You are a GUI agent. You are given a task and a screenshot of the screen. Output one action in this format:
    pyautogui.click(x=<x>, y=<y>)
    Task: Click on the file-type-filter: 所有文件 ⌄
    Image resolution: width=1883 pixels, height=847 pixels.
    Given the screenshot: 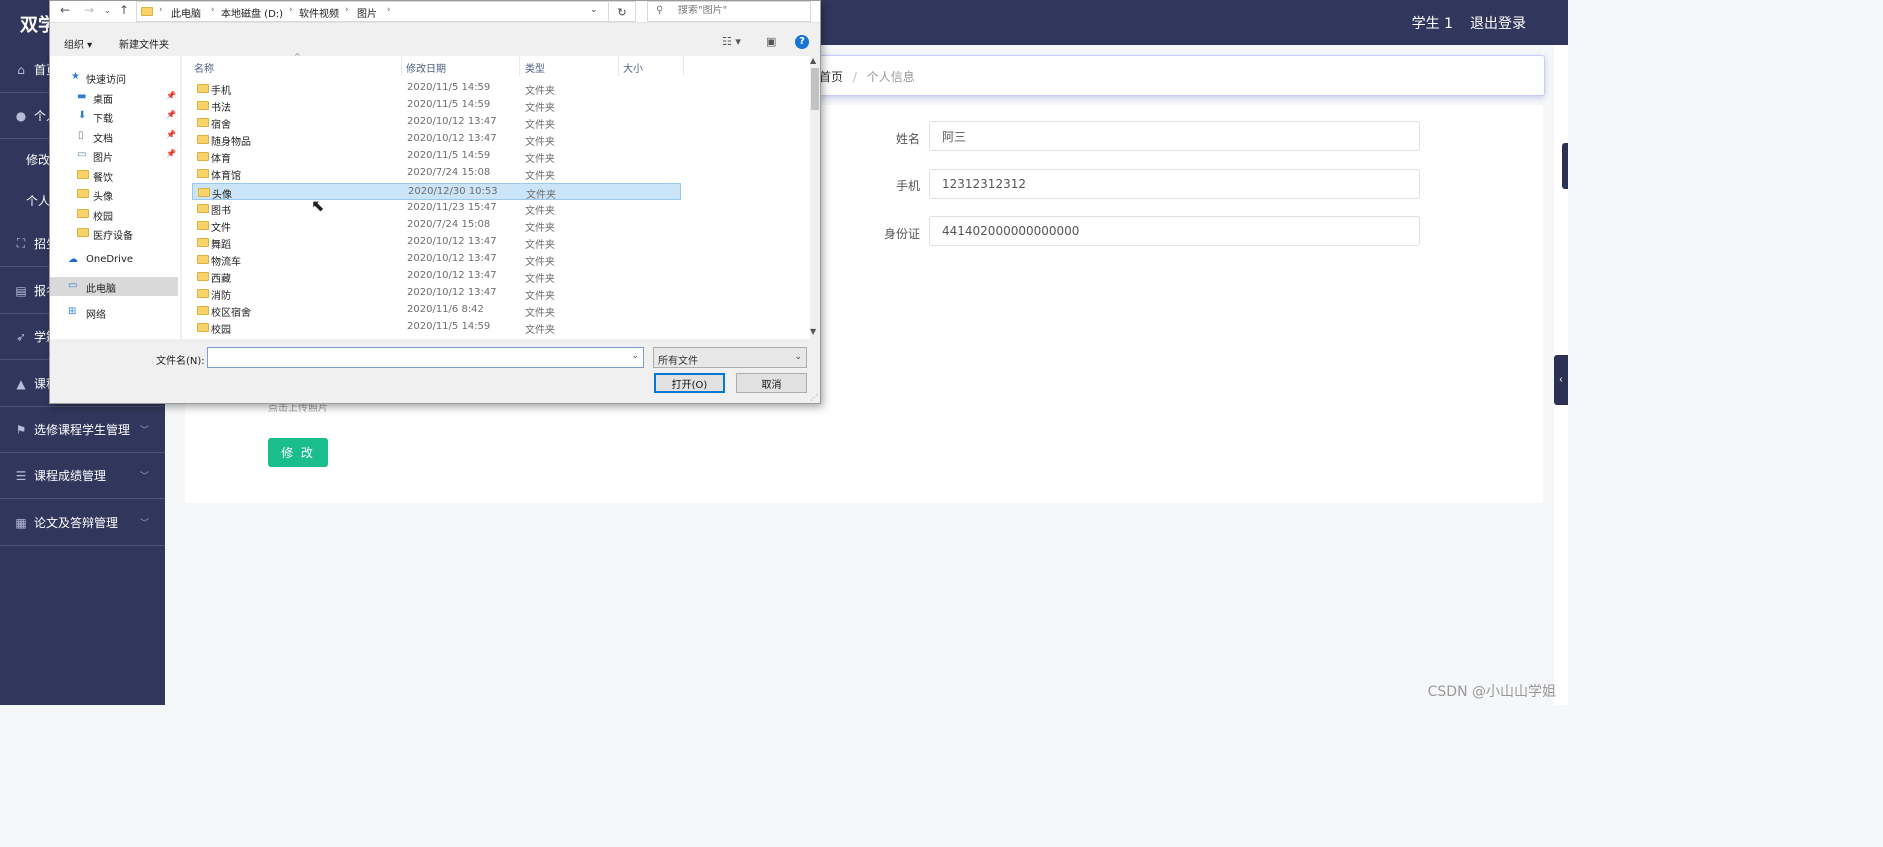 What is the action you would take?
    pyautogui.click(x=730, y=357)
    